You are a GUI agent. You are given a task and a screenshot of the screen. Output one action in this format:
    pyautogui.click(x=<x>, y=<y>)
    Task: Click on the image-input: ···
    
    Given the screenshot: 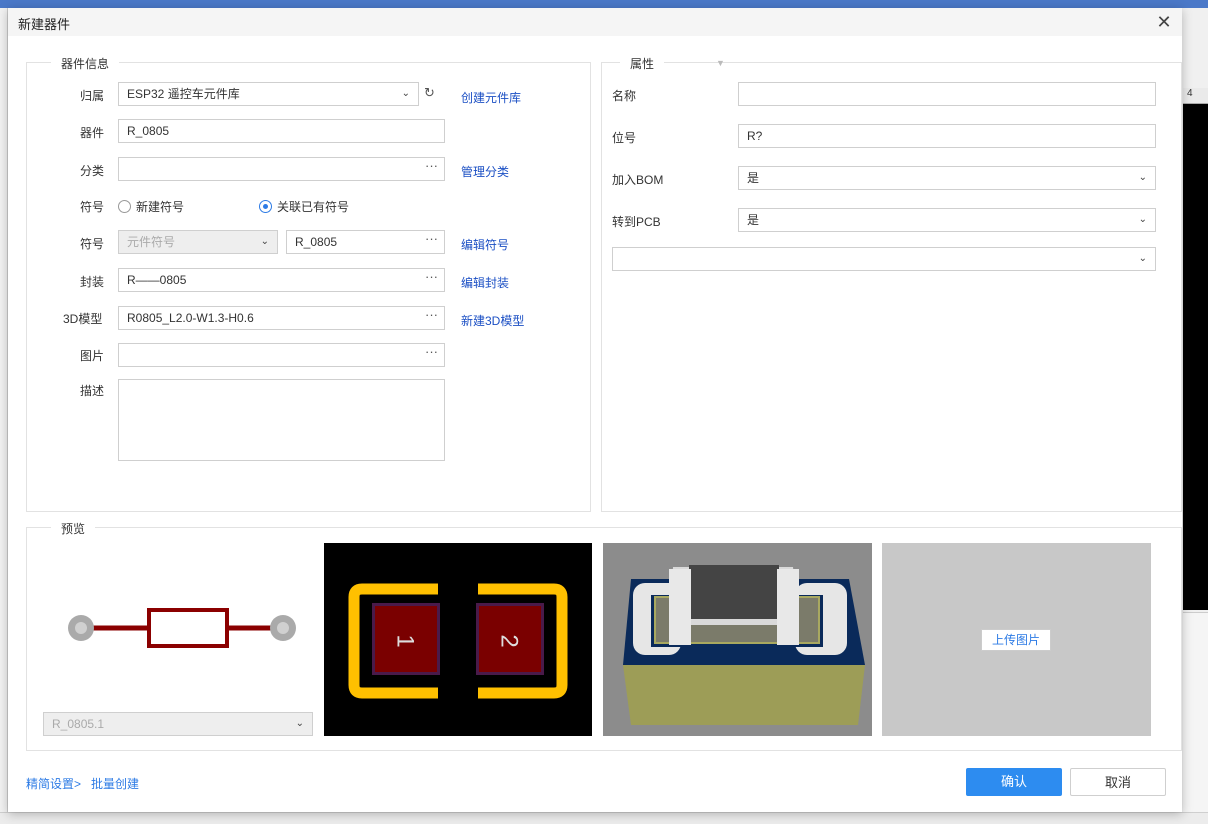 What is the action you would take?
    pyautogui.click(x=281, y=355)
    